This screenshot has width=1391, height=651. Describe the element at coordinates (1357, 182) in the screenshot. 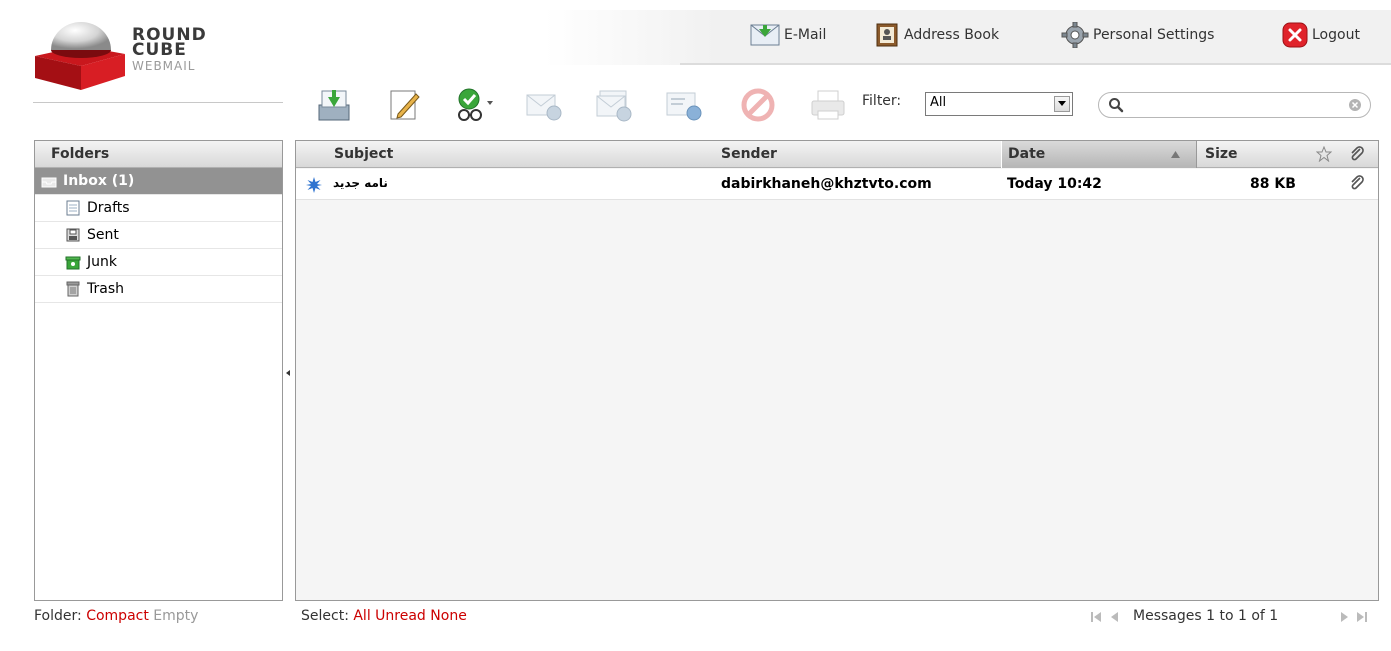

I see `attachment-icon` at that location.